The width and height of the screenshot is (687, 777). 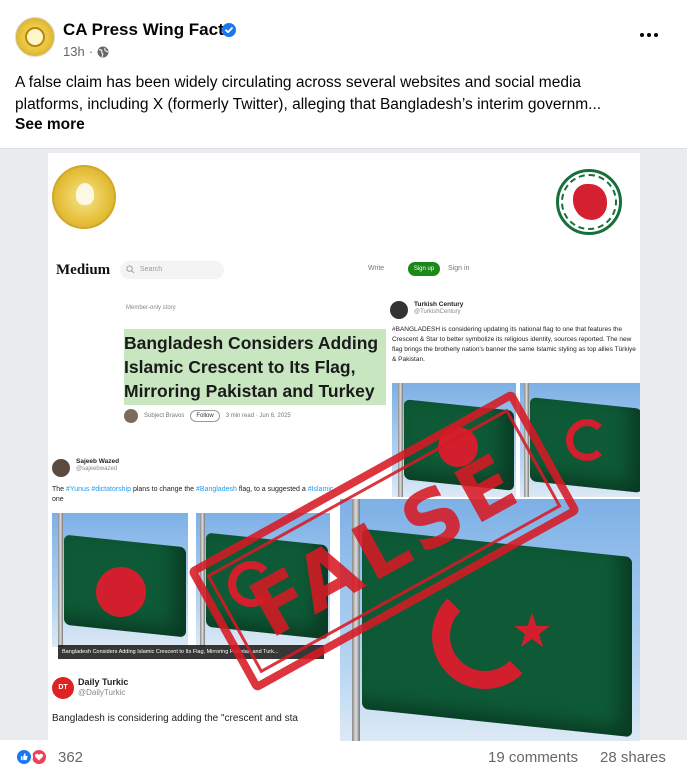 What do you see at coordinates (103, 51) in the screenshot?
I see `globe-icon` at bounding box center [103, 51].